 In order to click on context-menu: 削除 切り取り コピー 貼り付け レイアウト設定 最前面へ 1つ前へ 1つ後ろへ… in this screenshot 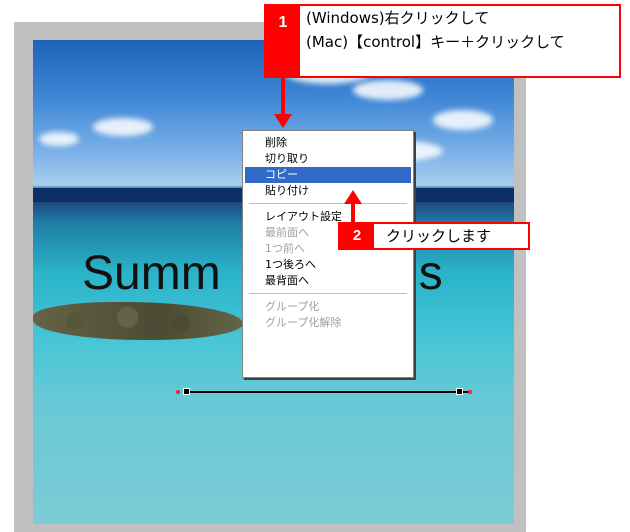, I will do `click(328, 254)`.